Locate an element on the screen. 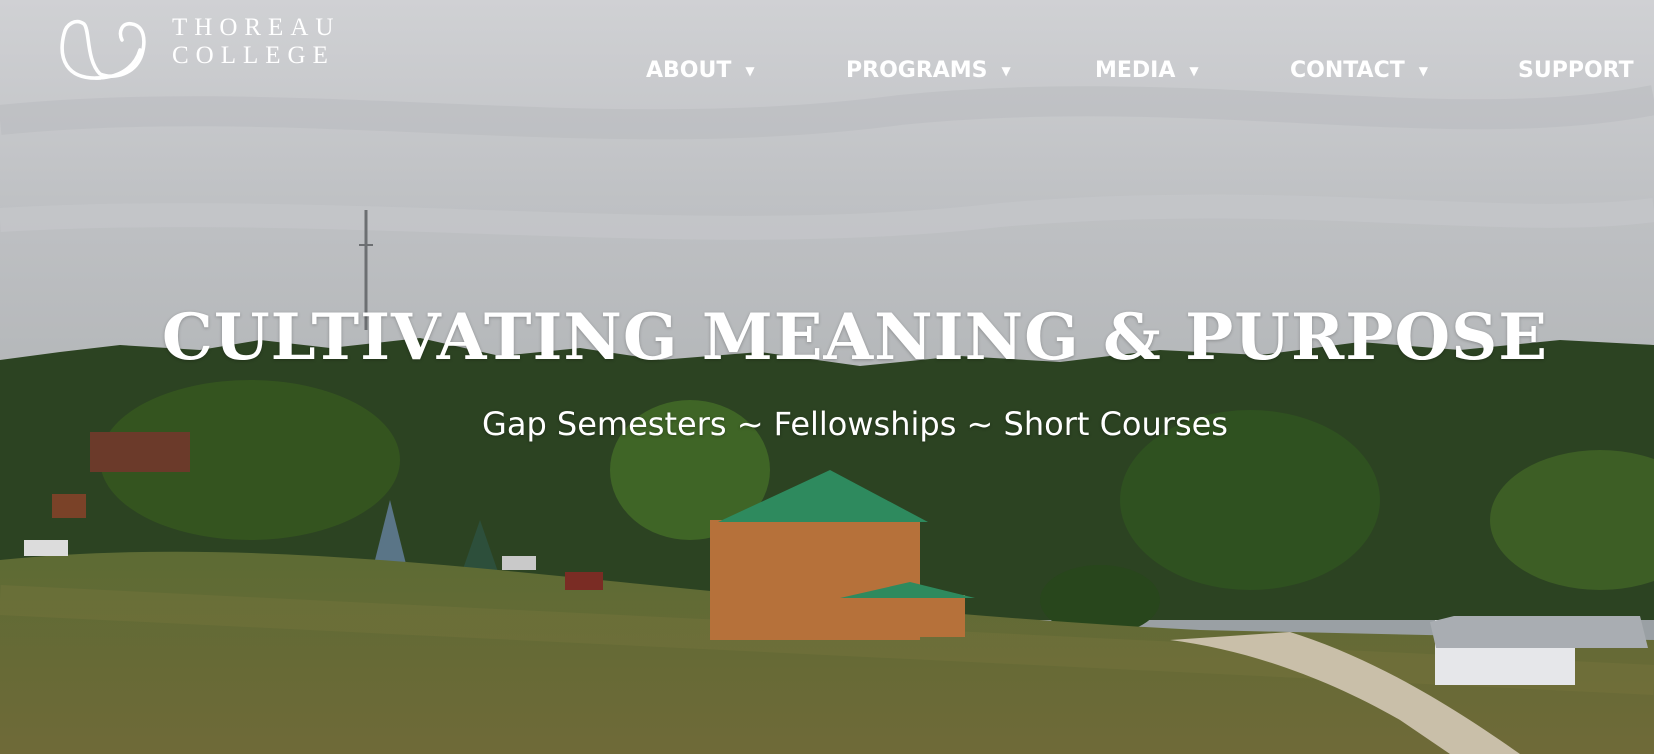  nav-item-label: ABOUT is located at coordinates (689, 70).